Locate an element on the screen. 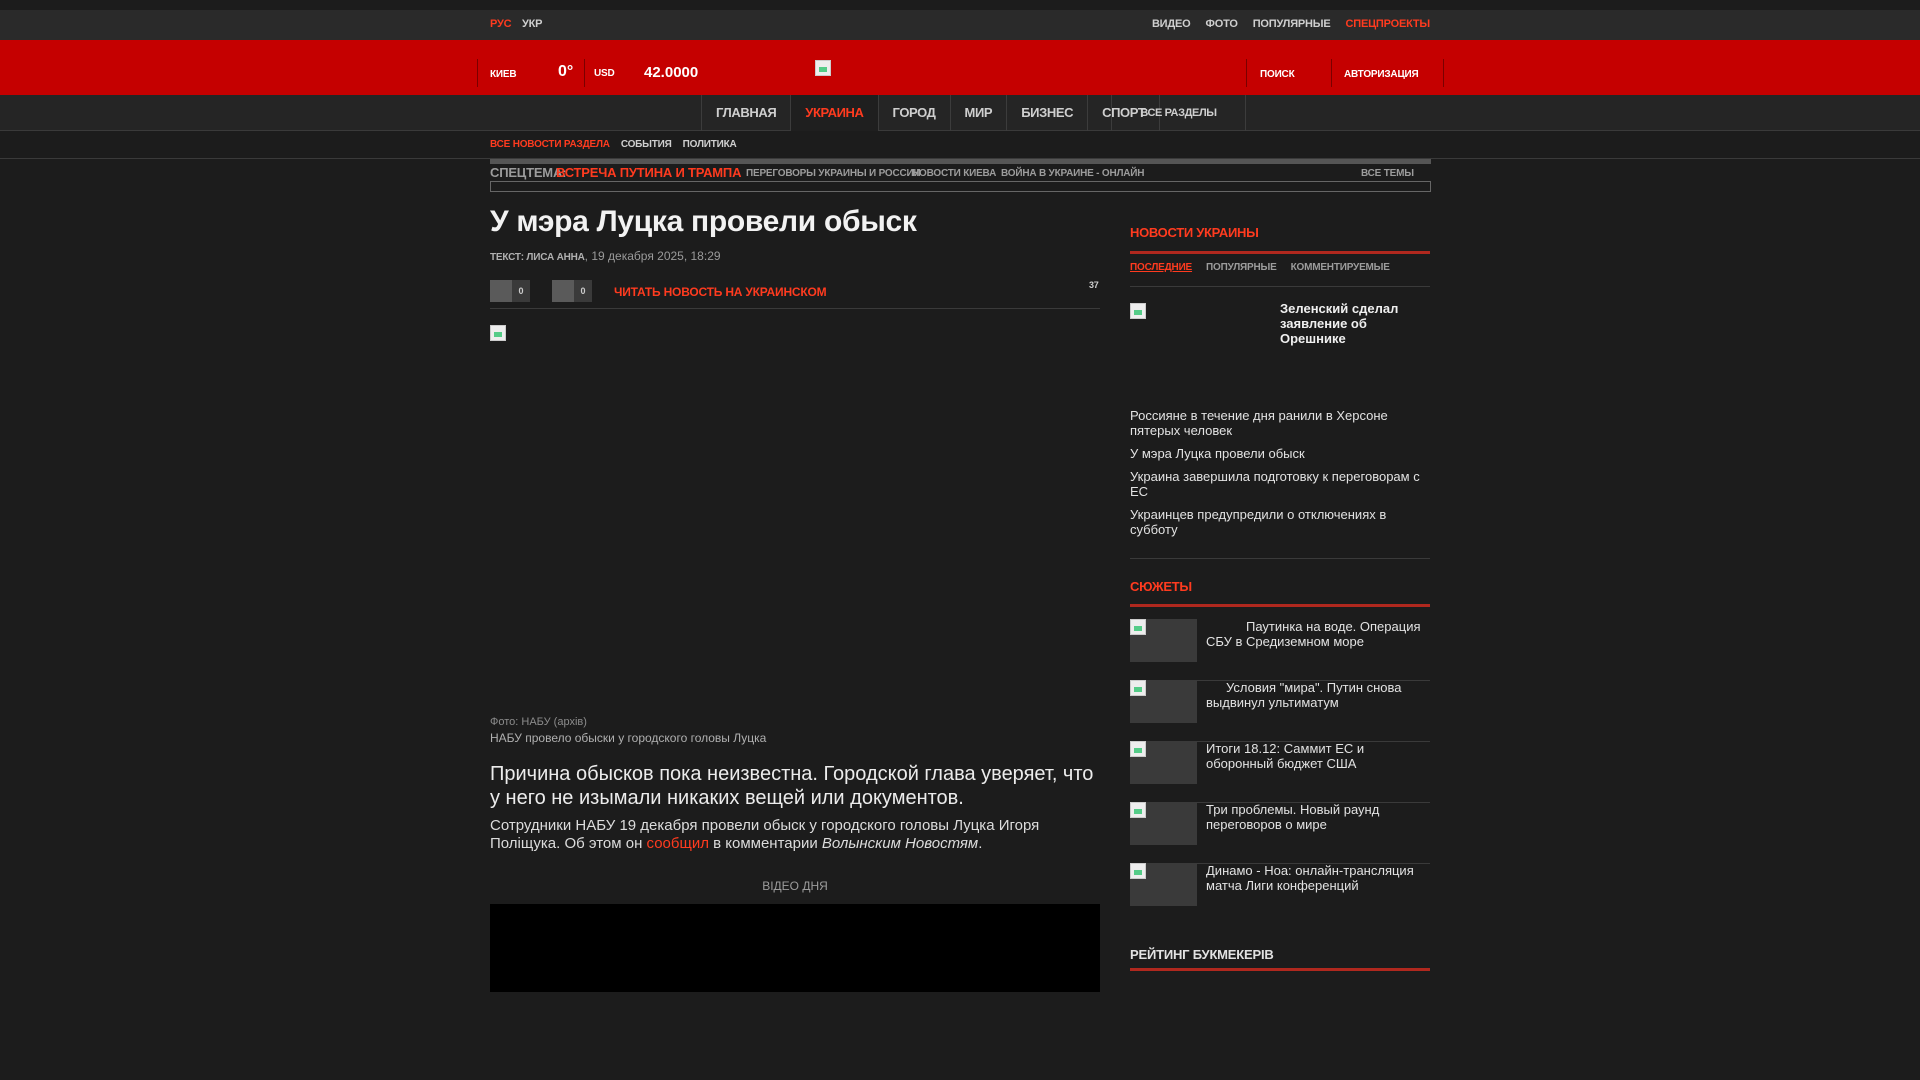 This screenshot has height=1080, width=1920. video-link: ВИДЕО is located at coordinates (1171, 24).